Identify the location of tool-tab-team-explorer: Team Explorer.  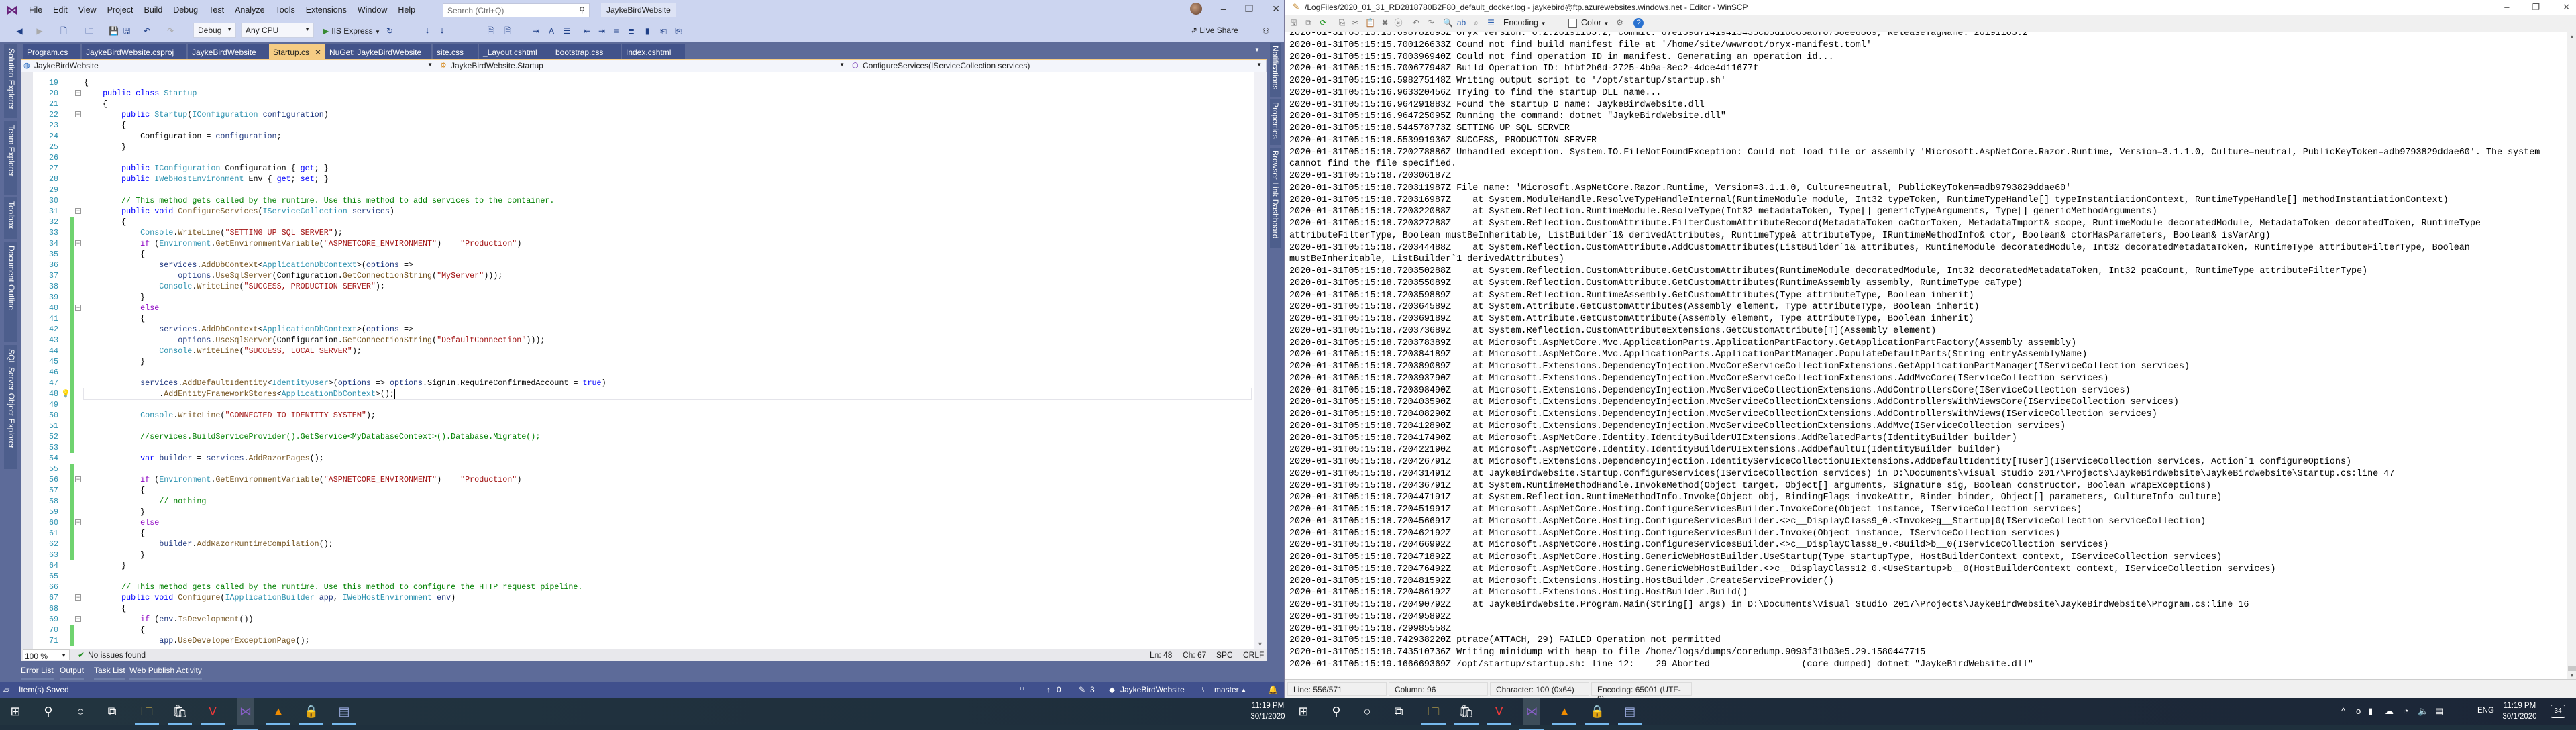
(10, 158).